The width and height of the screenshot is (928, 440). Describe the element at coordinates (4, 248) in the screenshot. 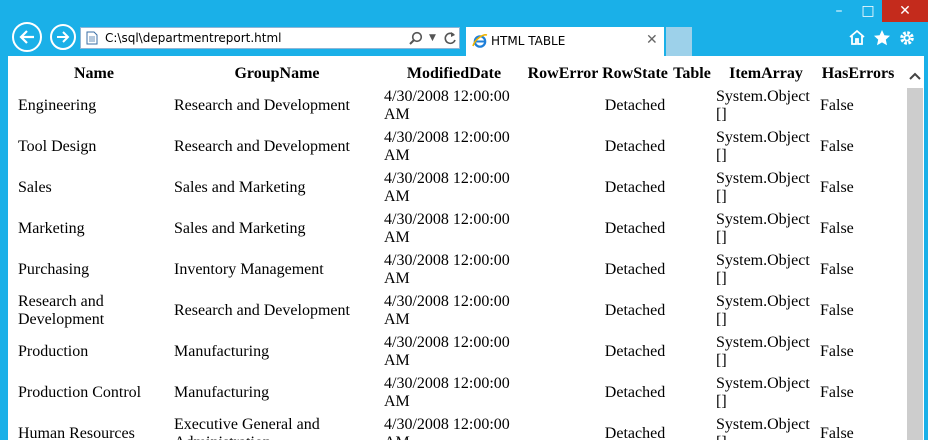

I see `window-frame-left` at that location.